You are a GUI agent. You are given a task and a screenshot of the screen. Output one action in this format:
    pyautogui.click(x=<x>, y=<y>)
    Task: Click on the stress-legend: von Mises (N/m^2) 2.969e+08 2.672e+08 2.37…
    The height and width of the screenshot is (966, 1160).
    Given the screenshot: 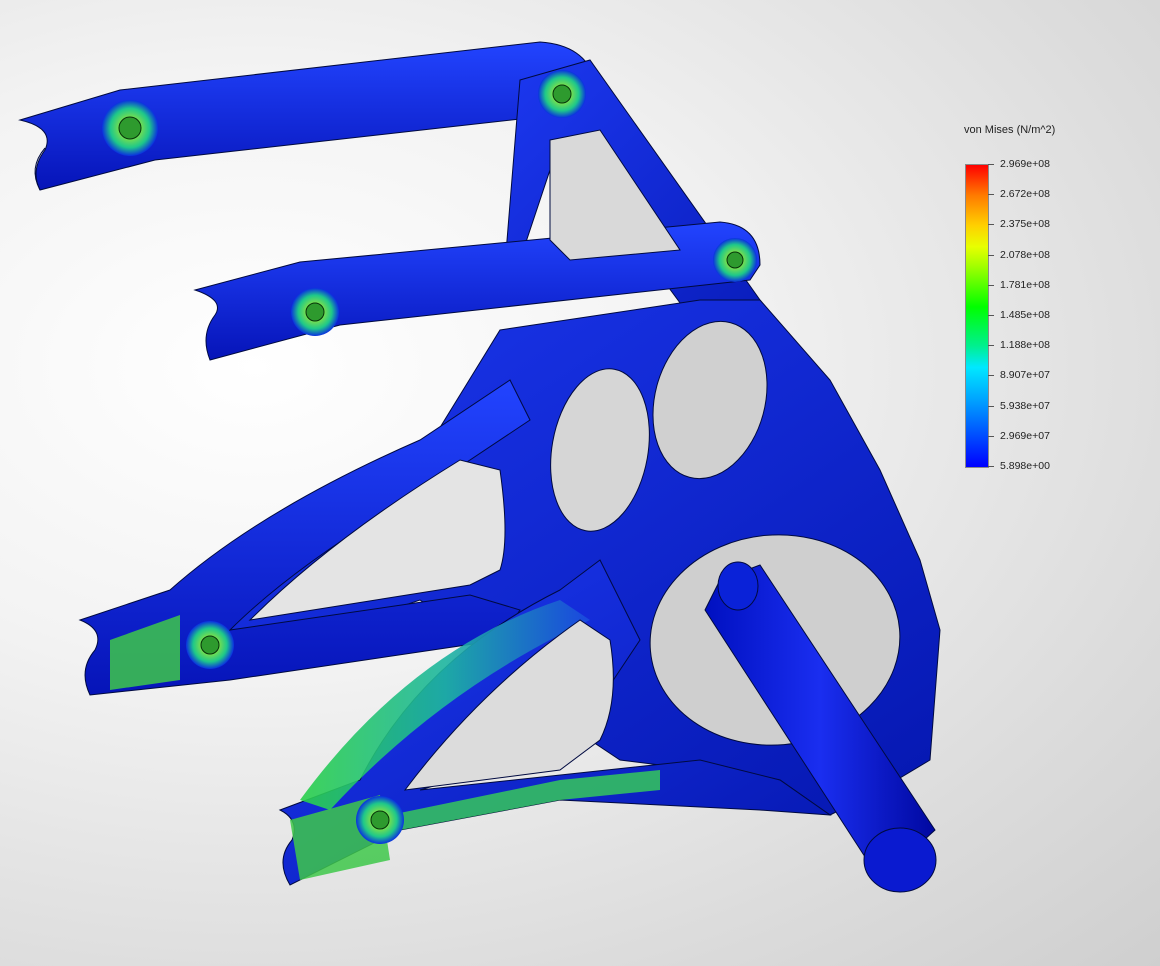 What is the action you would take?
    pyautogui.click(x=1010, y=300)
    